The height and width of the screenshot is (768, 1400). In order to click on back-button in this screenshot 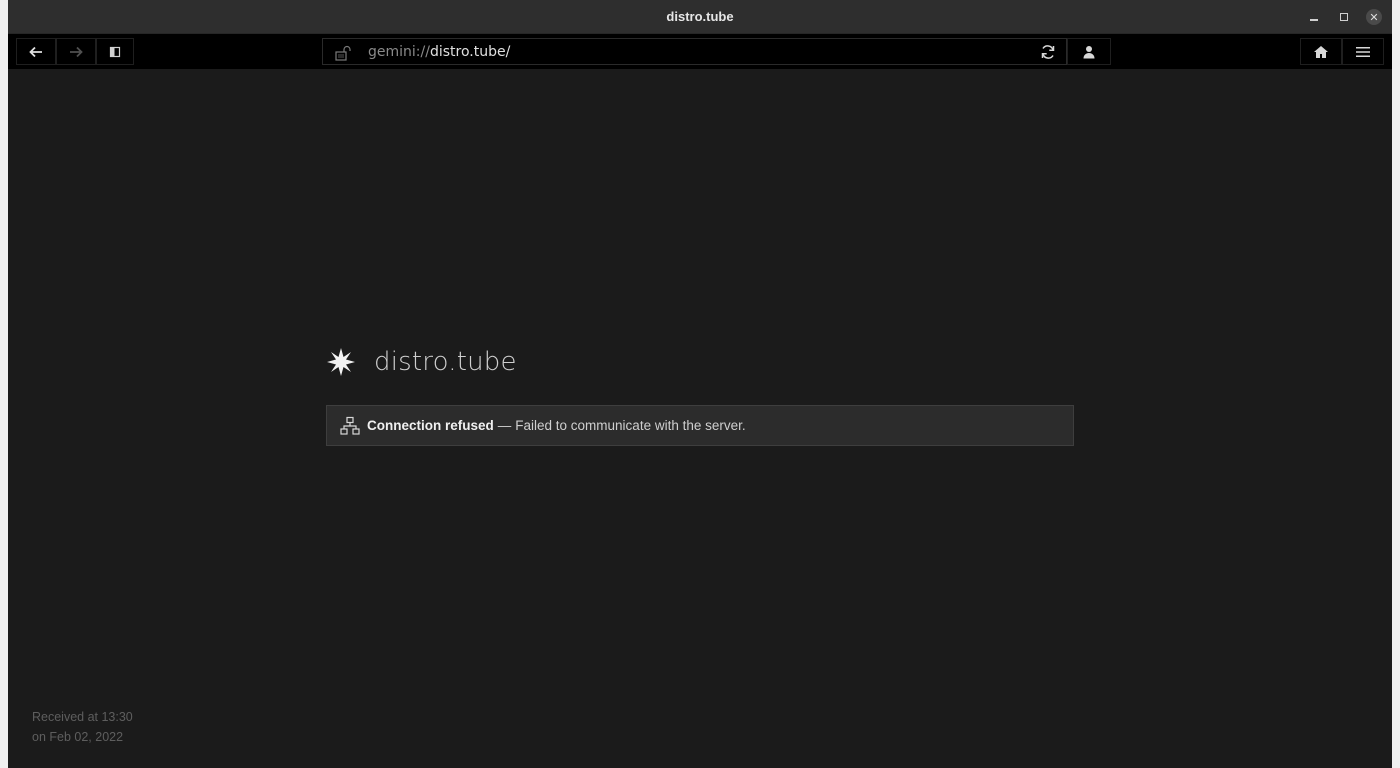, I will do `click(36, 51)`.